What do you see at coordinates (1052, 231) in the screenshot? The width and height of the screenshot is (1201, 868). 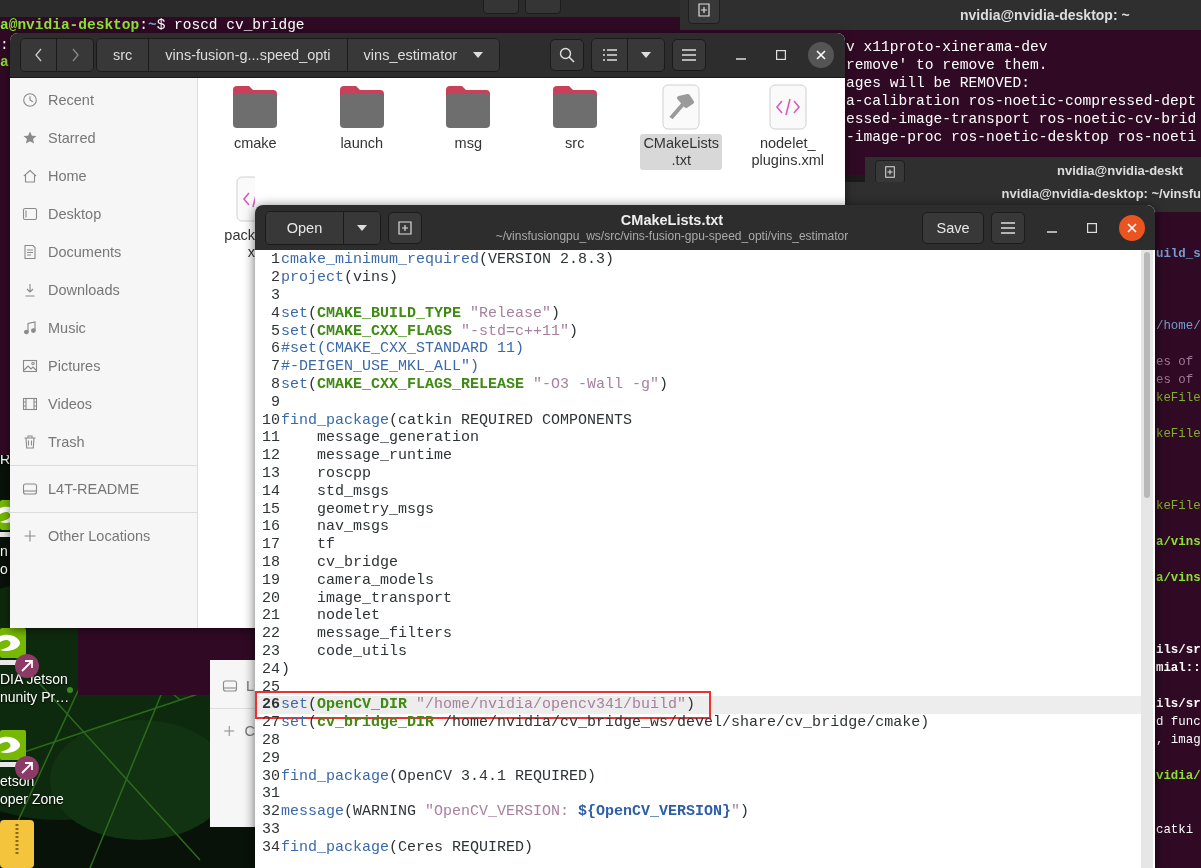 I see `minimize-icon` at bounding box center [1052, 231].